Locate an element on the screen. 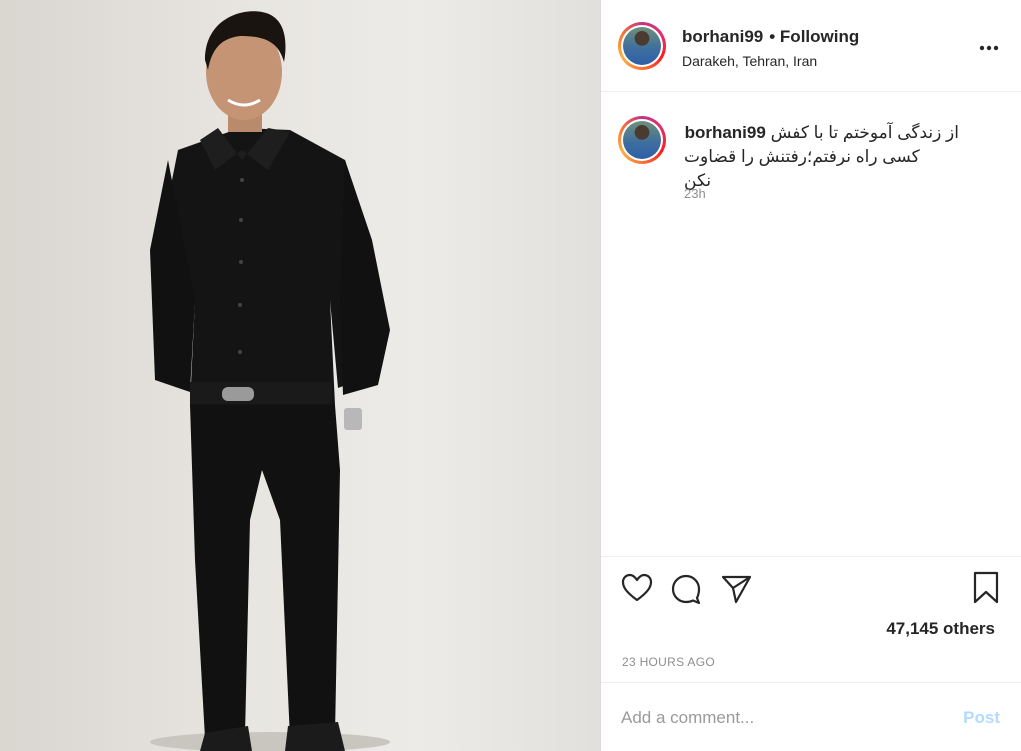  comment-input is located at coordinates (781, 718).